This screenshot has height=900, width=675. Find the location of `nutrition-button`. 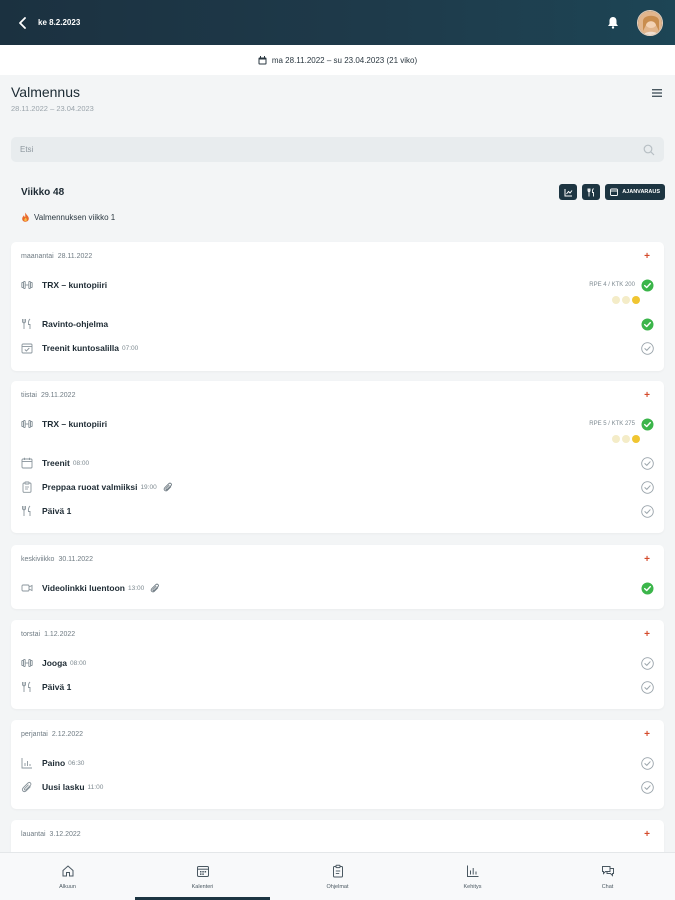

nutrition-button is located at coordinates (591, 192).